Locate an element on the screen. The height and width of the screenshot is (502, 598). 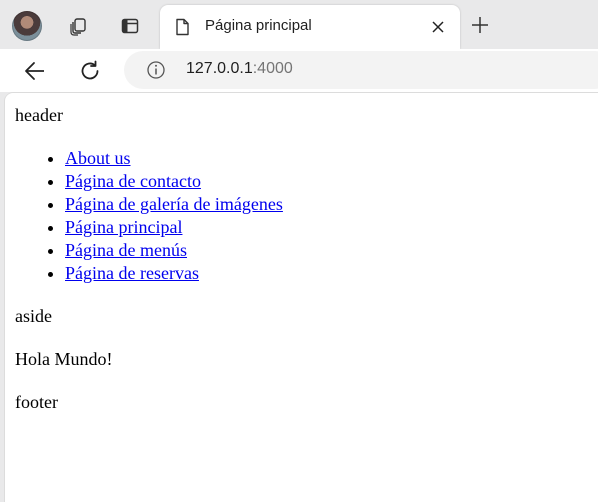
navigation-toolbar: 127.0.0.1:4000 is located at coordinates (299, 70).